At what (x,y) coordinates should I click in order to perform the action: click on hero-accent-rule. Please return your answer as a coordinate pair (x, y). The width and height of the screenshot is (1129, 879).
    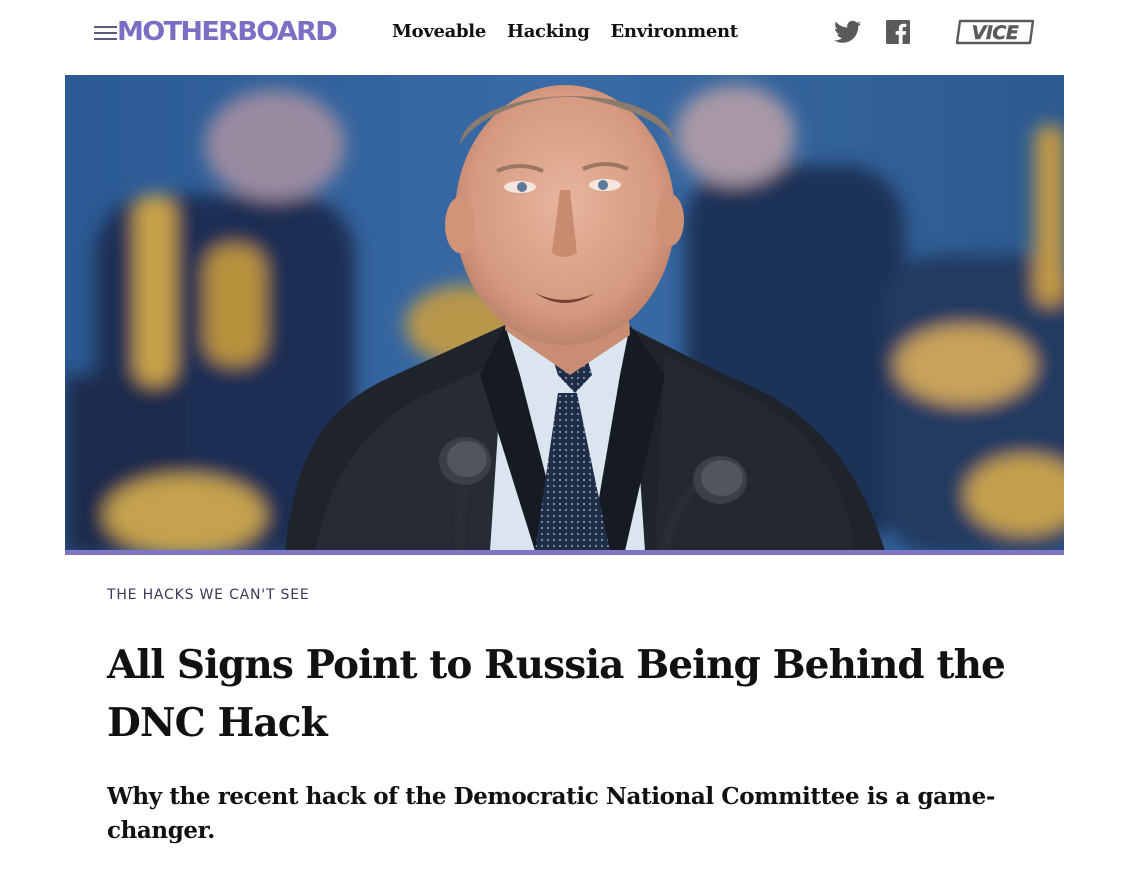
    Looking at the image, I should click on (564, 552).